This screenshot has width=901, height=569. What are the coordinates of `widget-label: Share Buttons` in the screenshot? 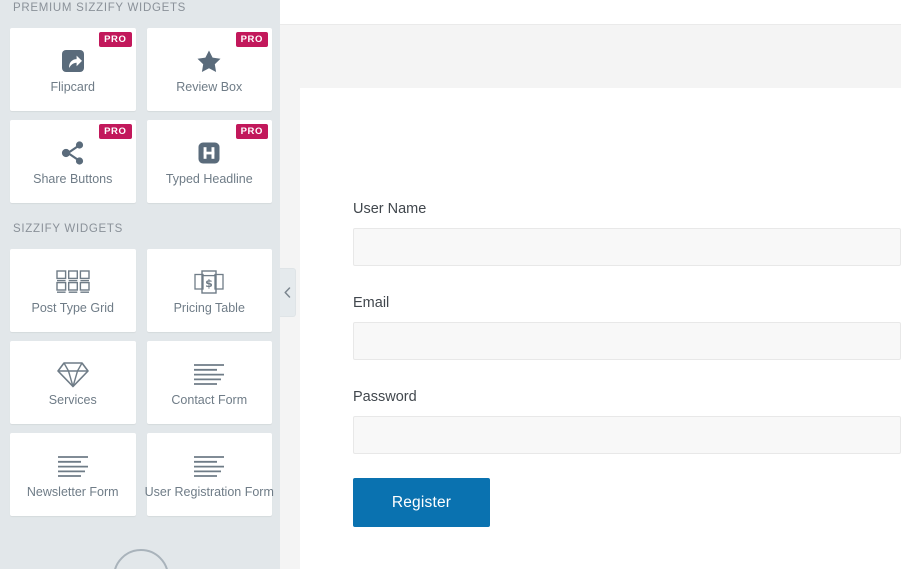 It's located at (73, 179).